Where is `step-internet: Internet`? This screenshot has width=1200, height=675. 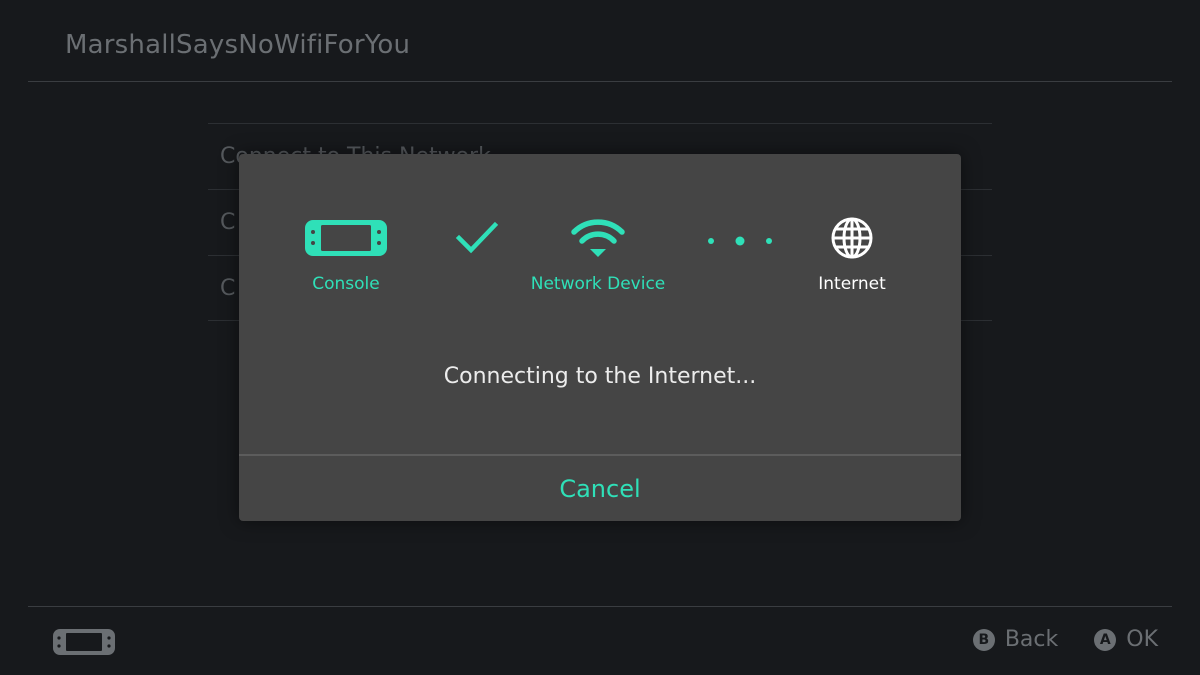 step-internet: Internet is located at coordinates (852, 254).